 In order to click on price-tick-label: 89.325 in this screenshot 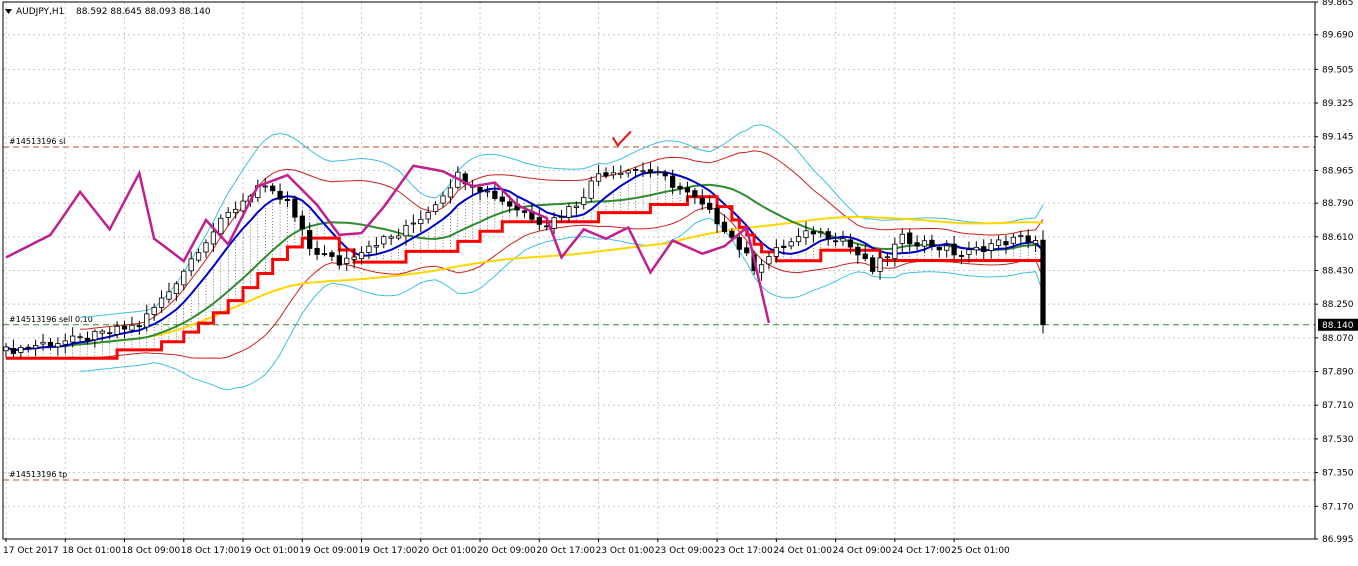, I will do `click(1338, 104)`.